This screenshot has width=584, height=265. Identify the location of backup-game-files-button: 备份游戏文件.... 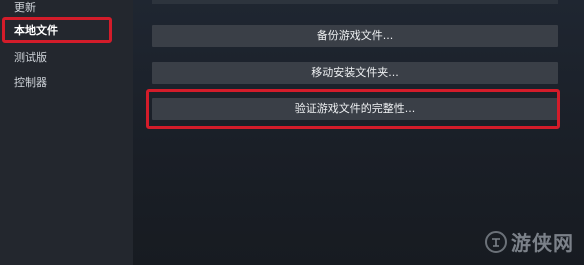
(355, 36).